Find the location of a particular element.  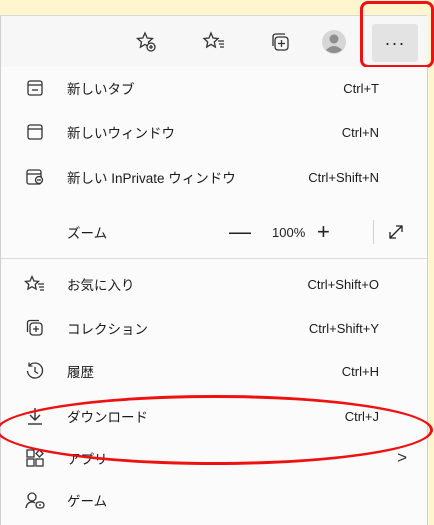

new-window-icon is located at coordinates (35, 132).